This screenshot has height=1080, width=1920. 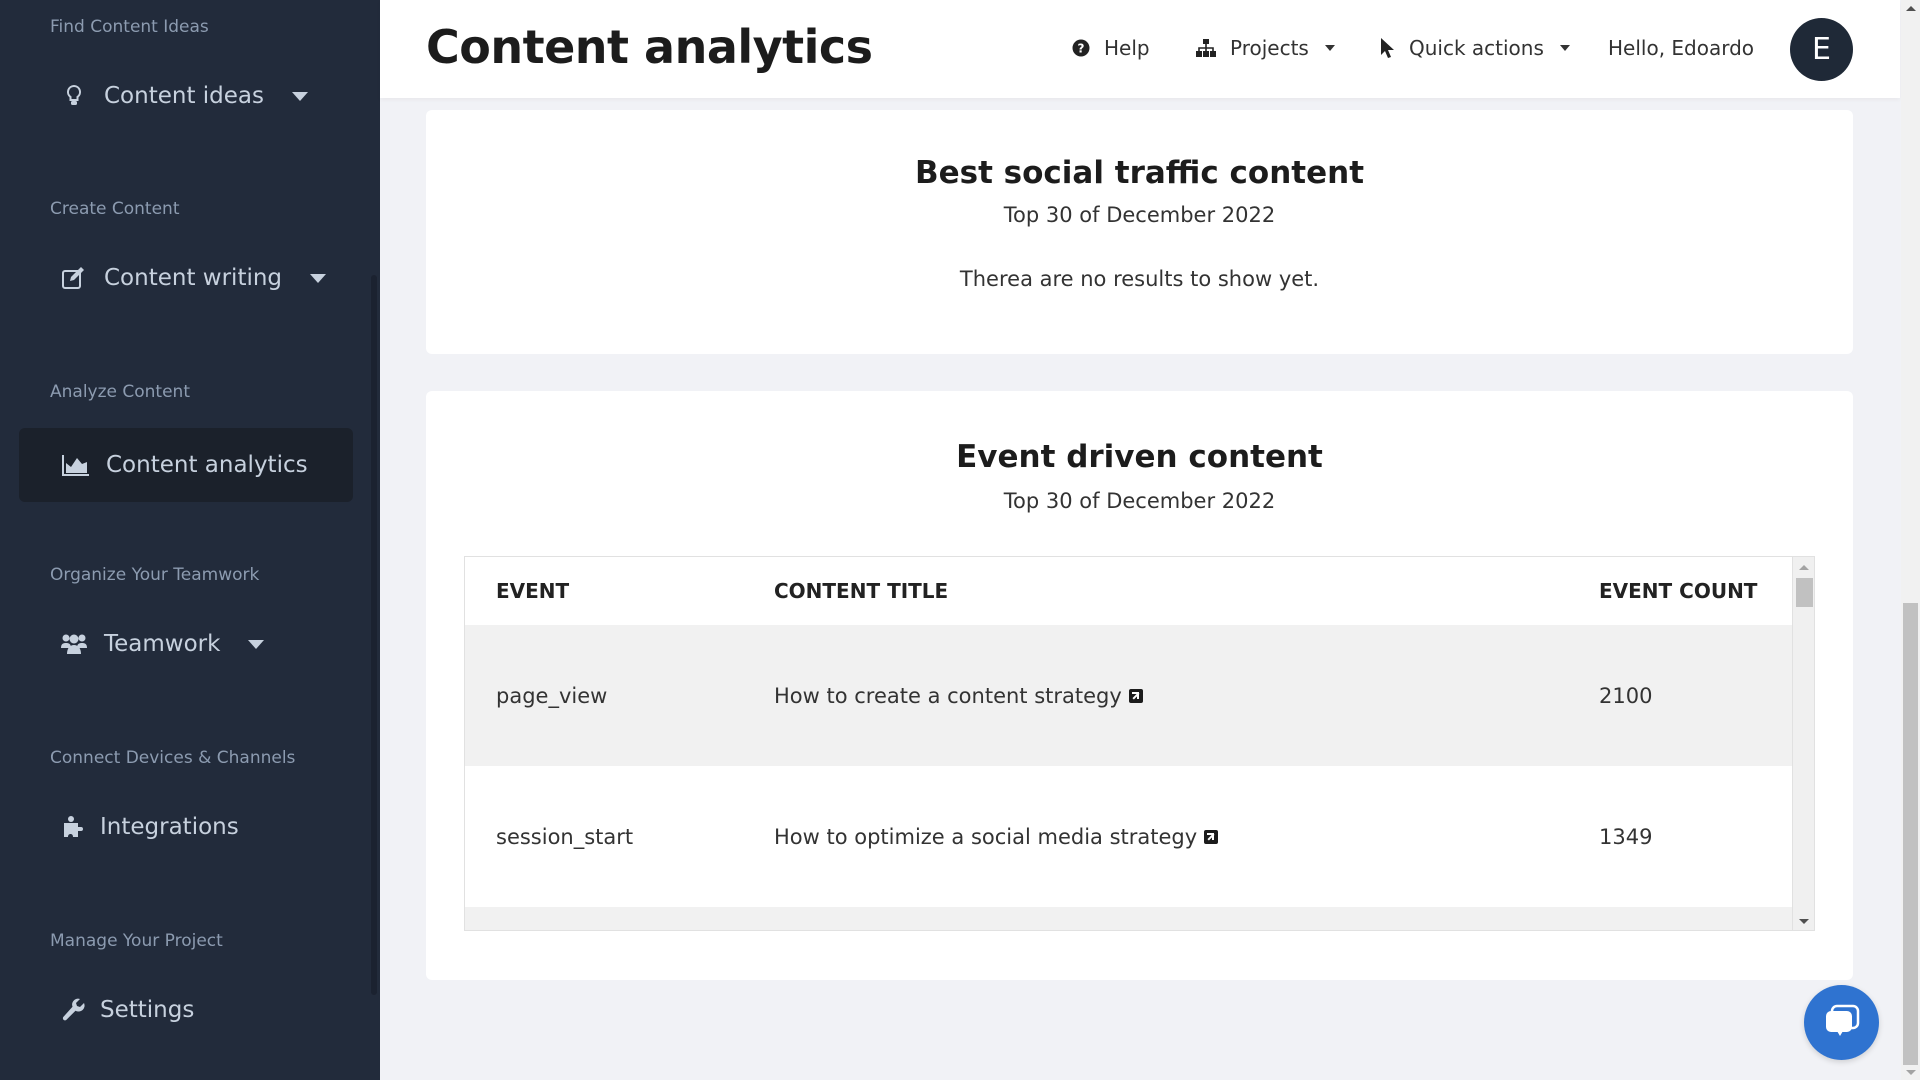 I want to click on section-label-manage-project: Manage Your Project, so click(x=136, y=941).